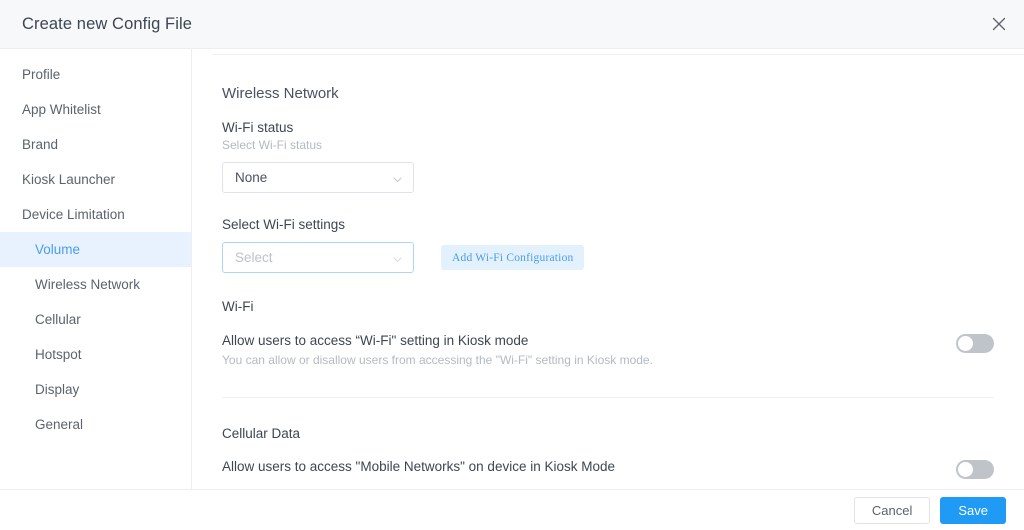  What do you see at coordinates (57, 389) in the screenshot?
I see `sidebar-item-label: Display` at bounding box center [57, 389].